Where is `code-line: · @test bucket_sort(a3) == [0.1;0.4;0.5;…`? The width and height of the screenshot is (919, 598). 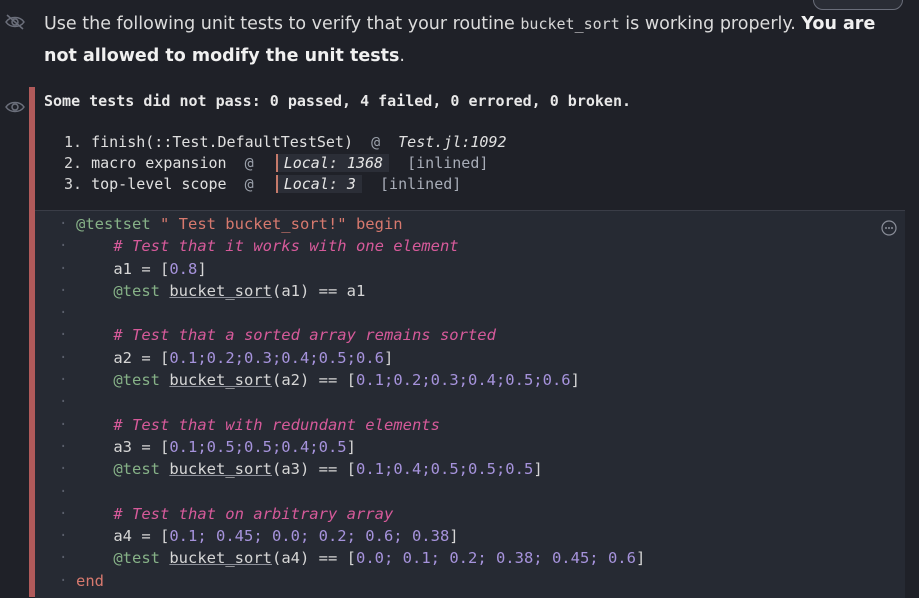 code-line: · @test bucket_sort(a3) == [0.1;0.4;0.5;… is located at coordinates (470, 469).